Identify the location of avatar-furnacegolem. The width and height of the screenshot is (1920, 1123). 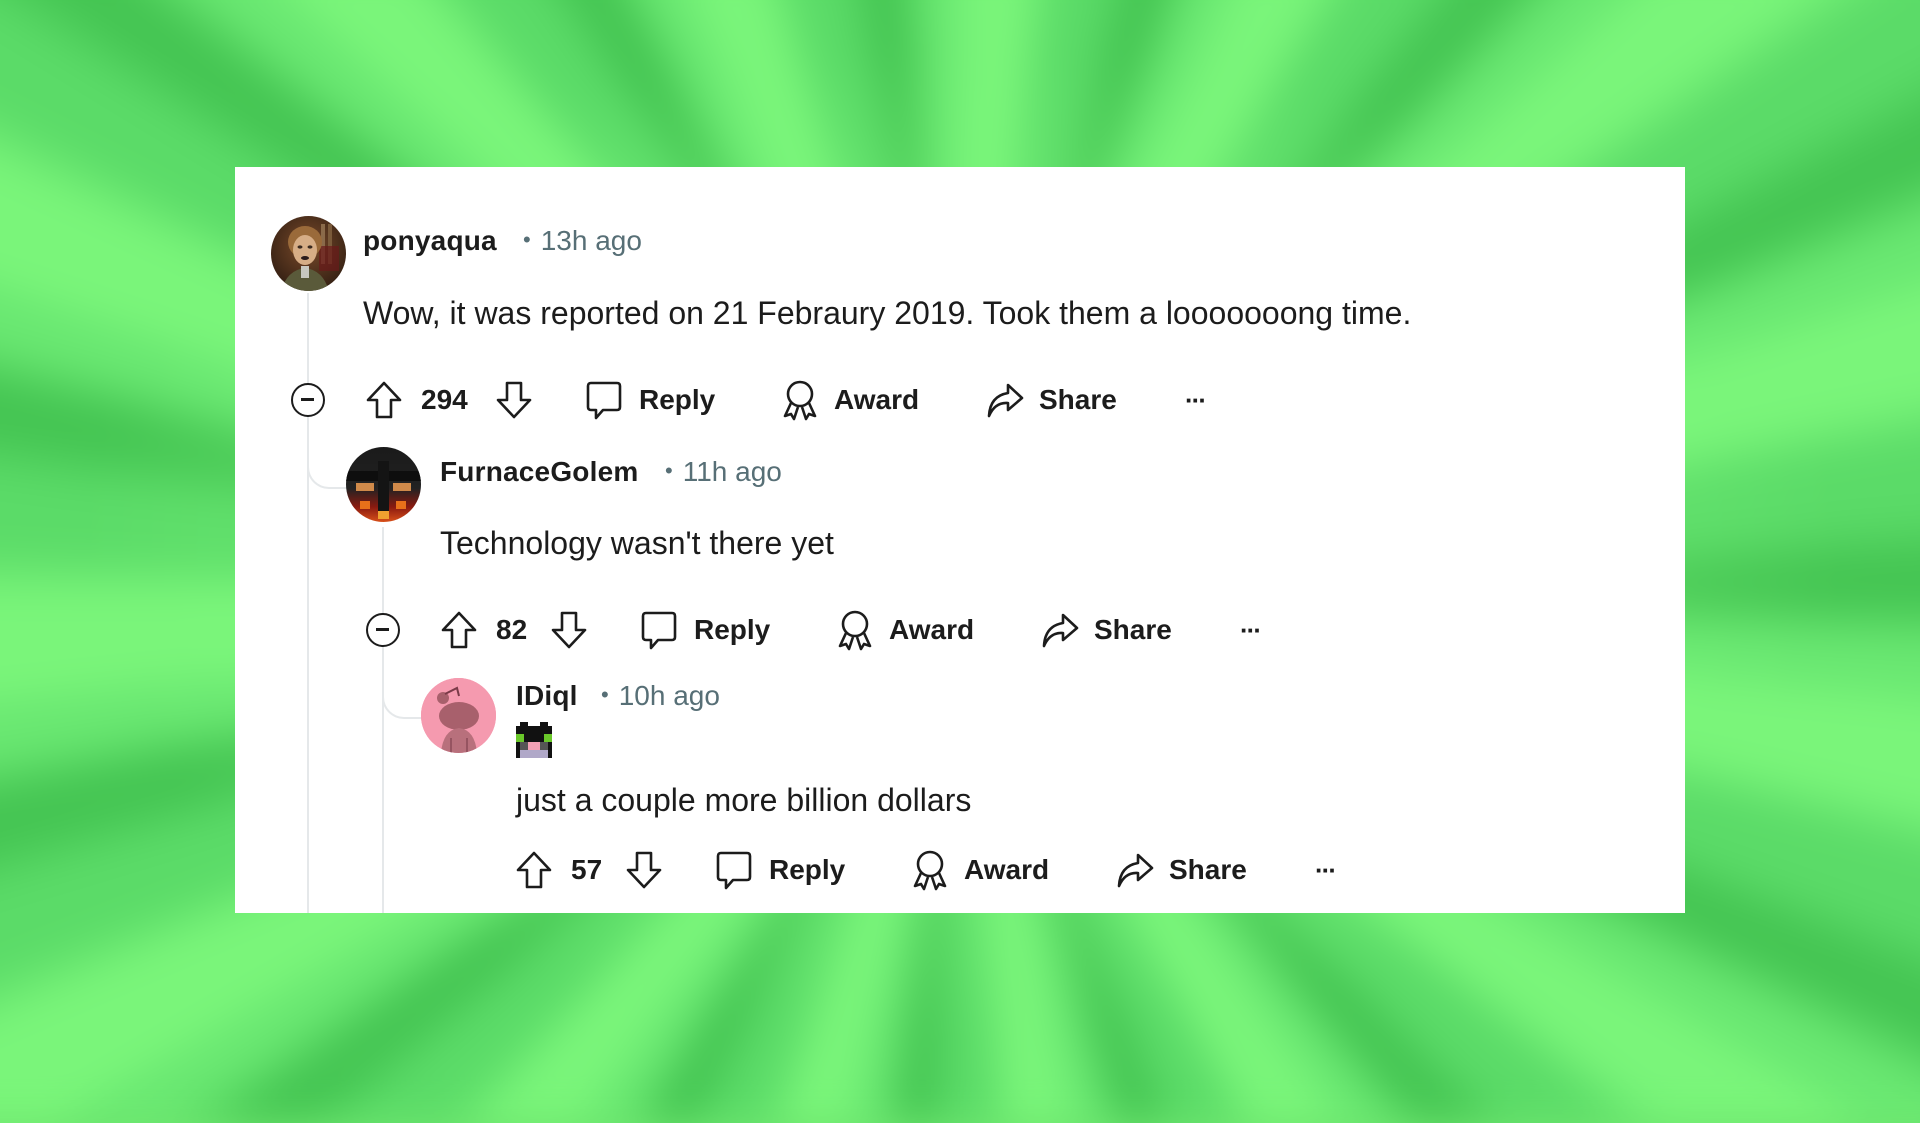
(383, 484).